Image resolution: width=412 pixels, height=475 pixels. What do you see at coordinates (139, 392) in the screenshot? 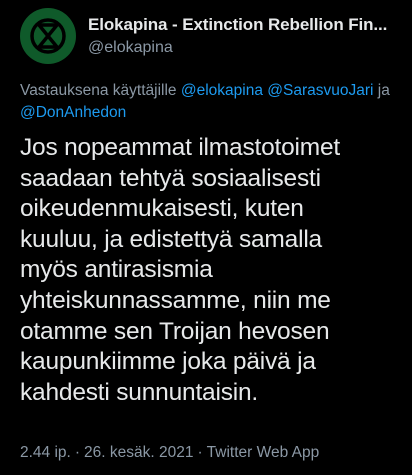
I see `tweet-text-line: kahdesti sunnuntaisin.` at bounding box center [139, 392].